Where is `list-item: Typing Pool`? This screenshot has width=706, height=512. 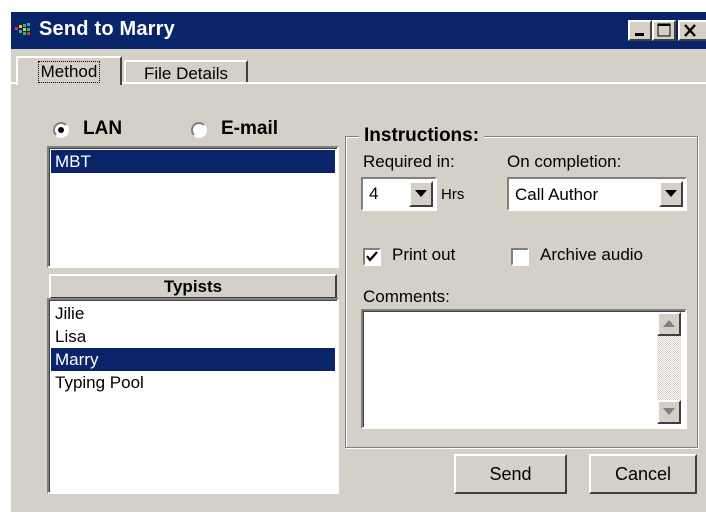 list-item: Typing Pool is located at coordinates (193, 382).